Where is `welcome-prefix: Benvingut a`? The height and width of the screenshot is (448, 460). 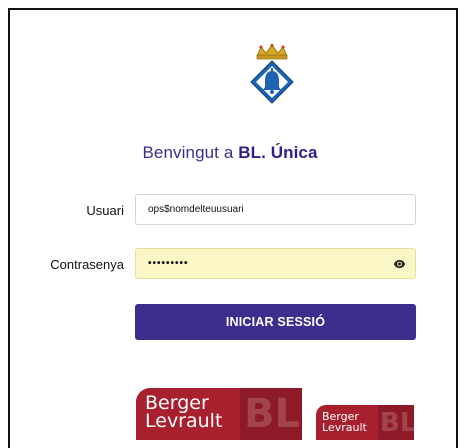
welcome-prefix: Benvingut a is located at coordinates (190, 152).